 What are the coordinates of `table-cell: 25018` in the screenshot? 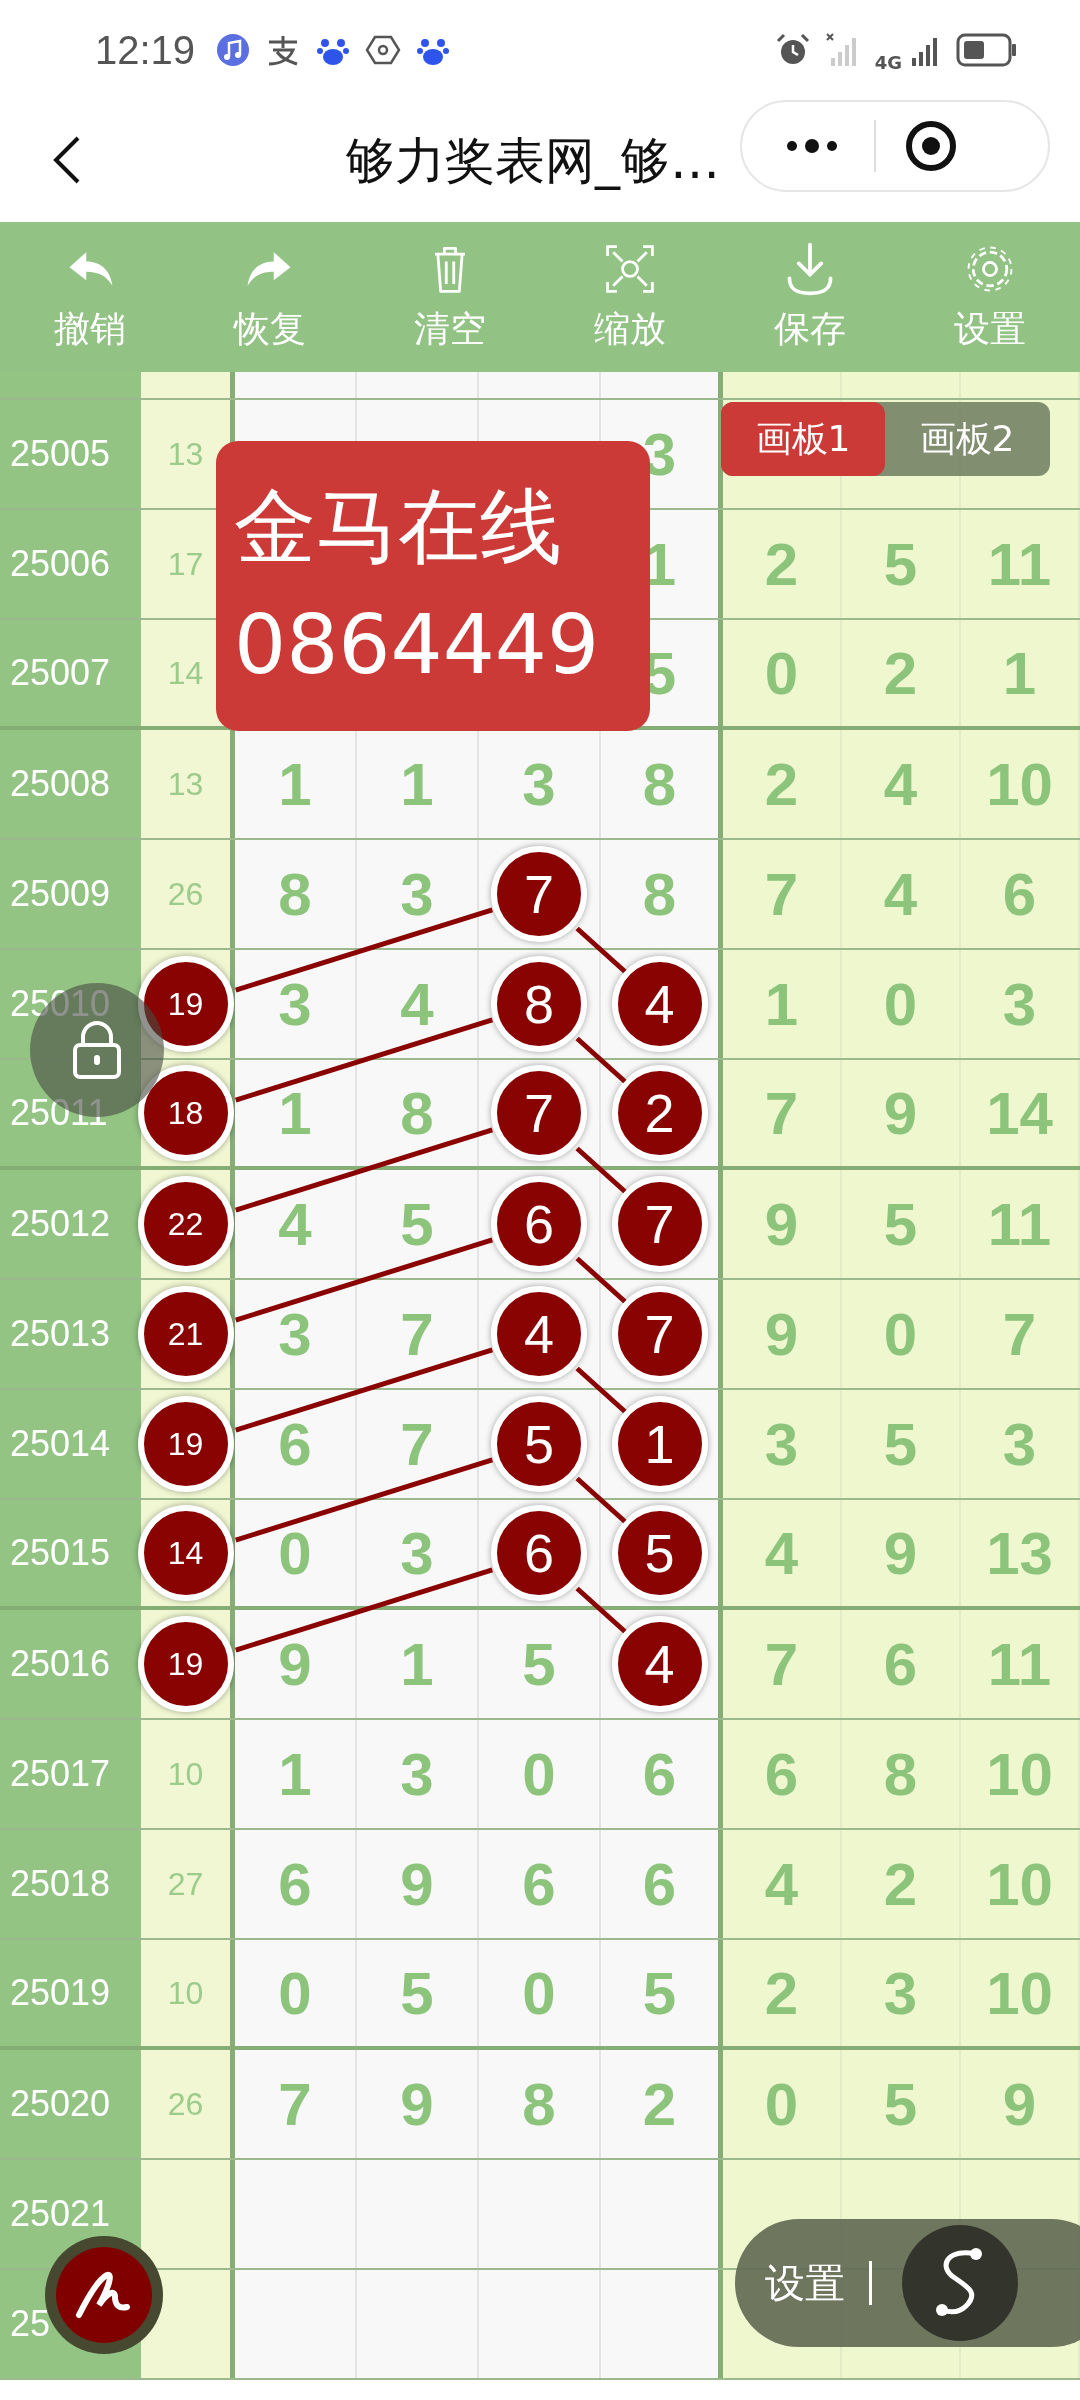 It's located at (70, 1884).